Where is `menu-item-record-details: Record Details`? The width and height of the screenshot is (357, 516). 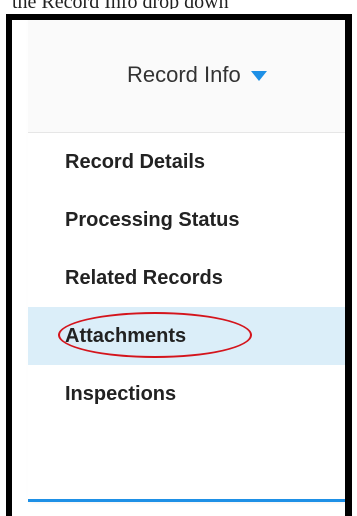
menu-item-record-details: Record Details is located at coordinates (186, 162).